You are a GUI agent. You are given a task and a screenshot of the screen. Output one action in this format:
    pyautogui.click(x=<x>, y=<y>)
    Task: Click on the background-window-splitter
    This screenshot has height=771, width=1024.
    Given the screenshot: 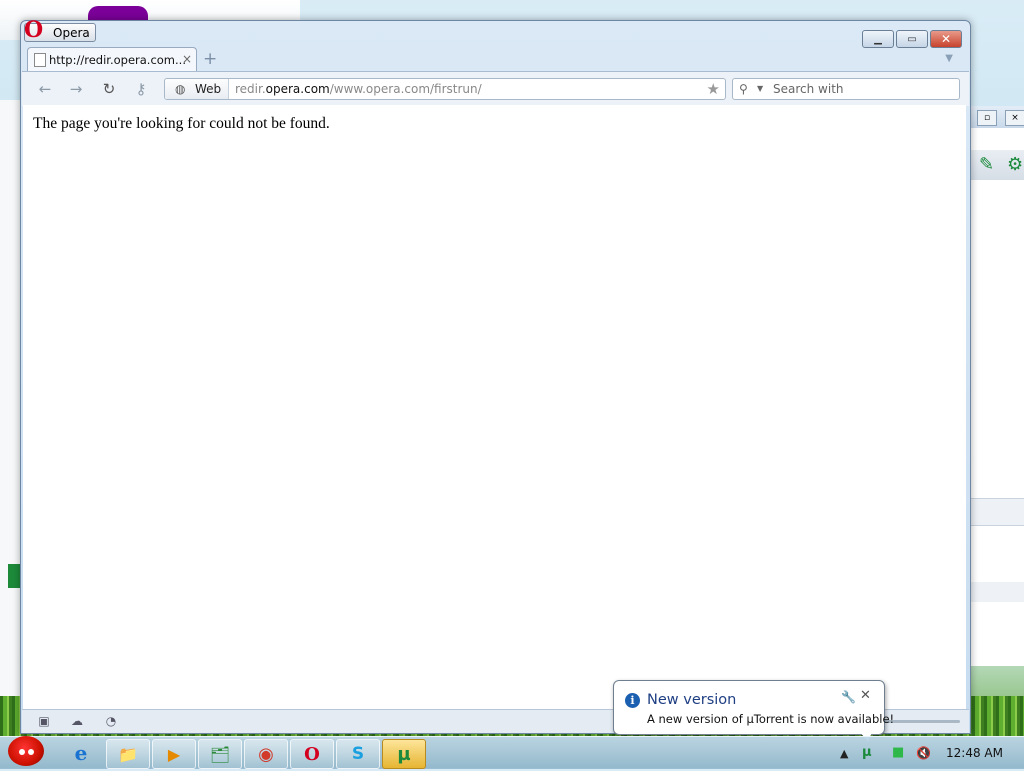 What is the action you would take?
    pyautogui.click(x=996, y=512)
    